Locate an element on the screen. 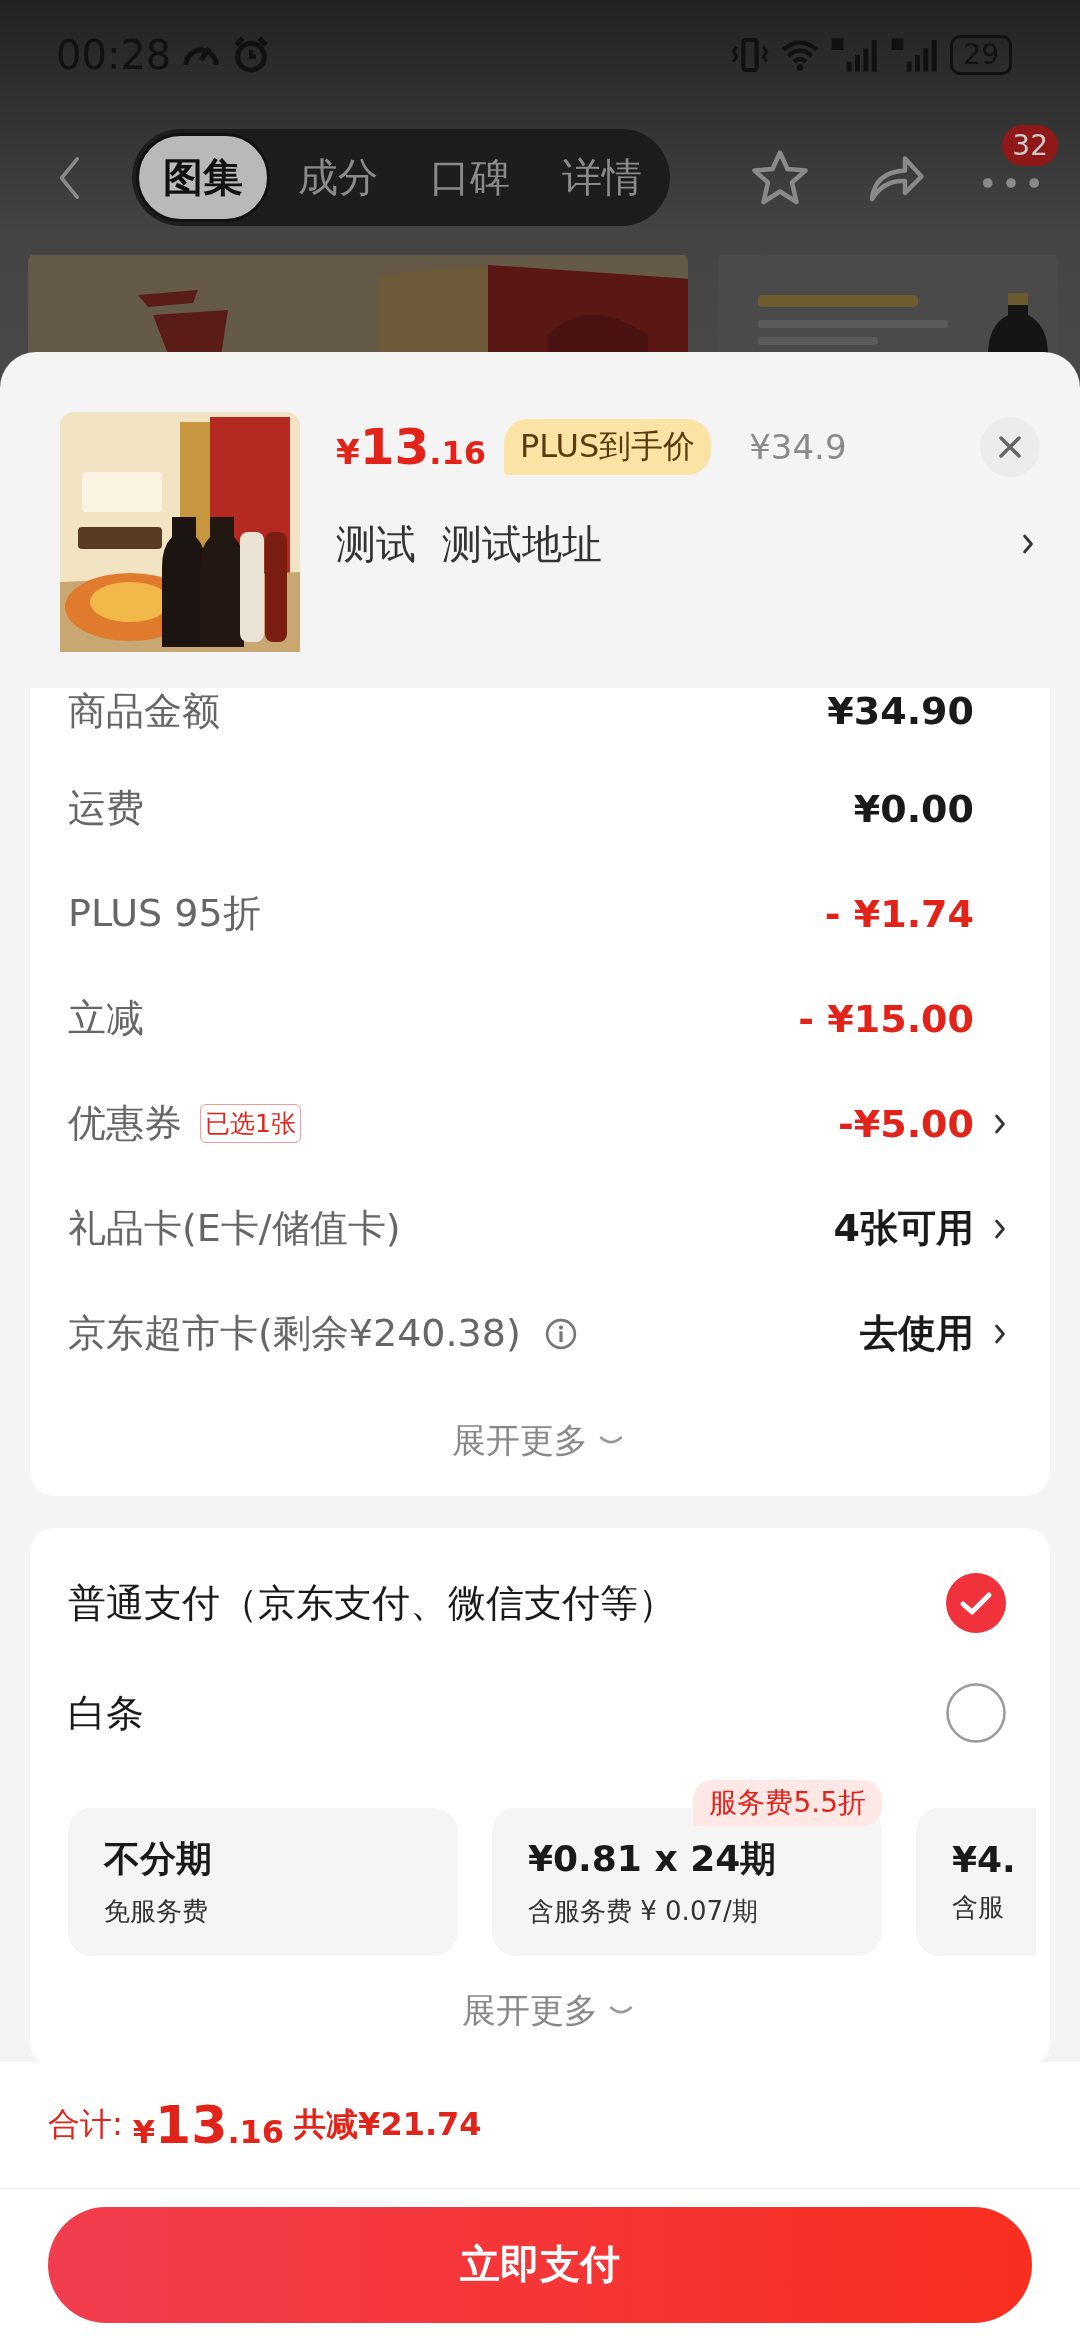  total-price: ¥13.16 is located at coordinates (208, 2125).